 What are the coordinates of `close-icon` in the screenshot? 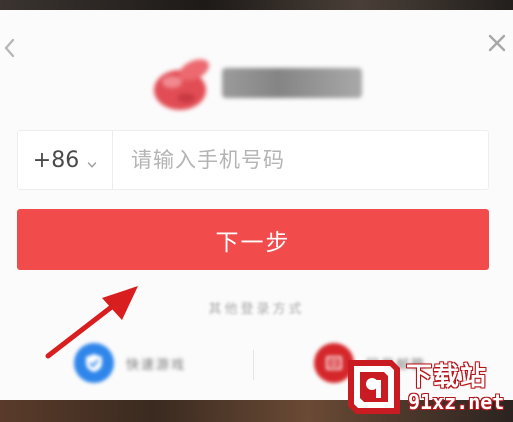 It's located at (497, 43).